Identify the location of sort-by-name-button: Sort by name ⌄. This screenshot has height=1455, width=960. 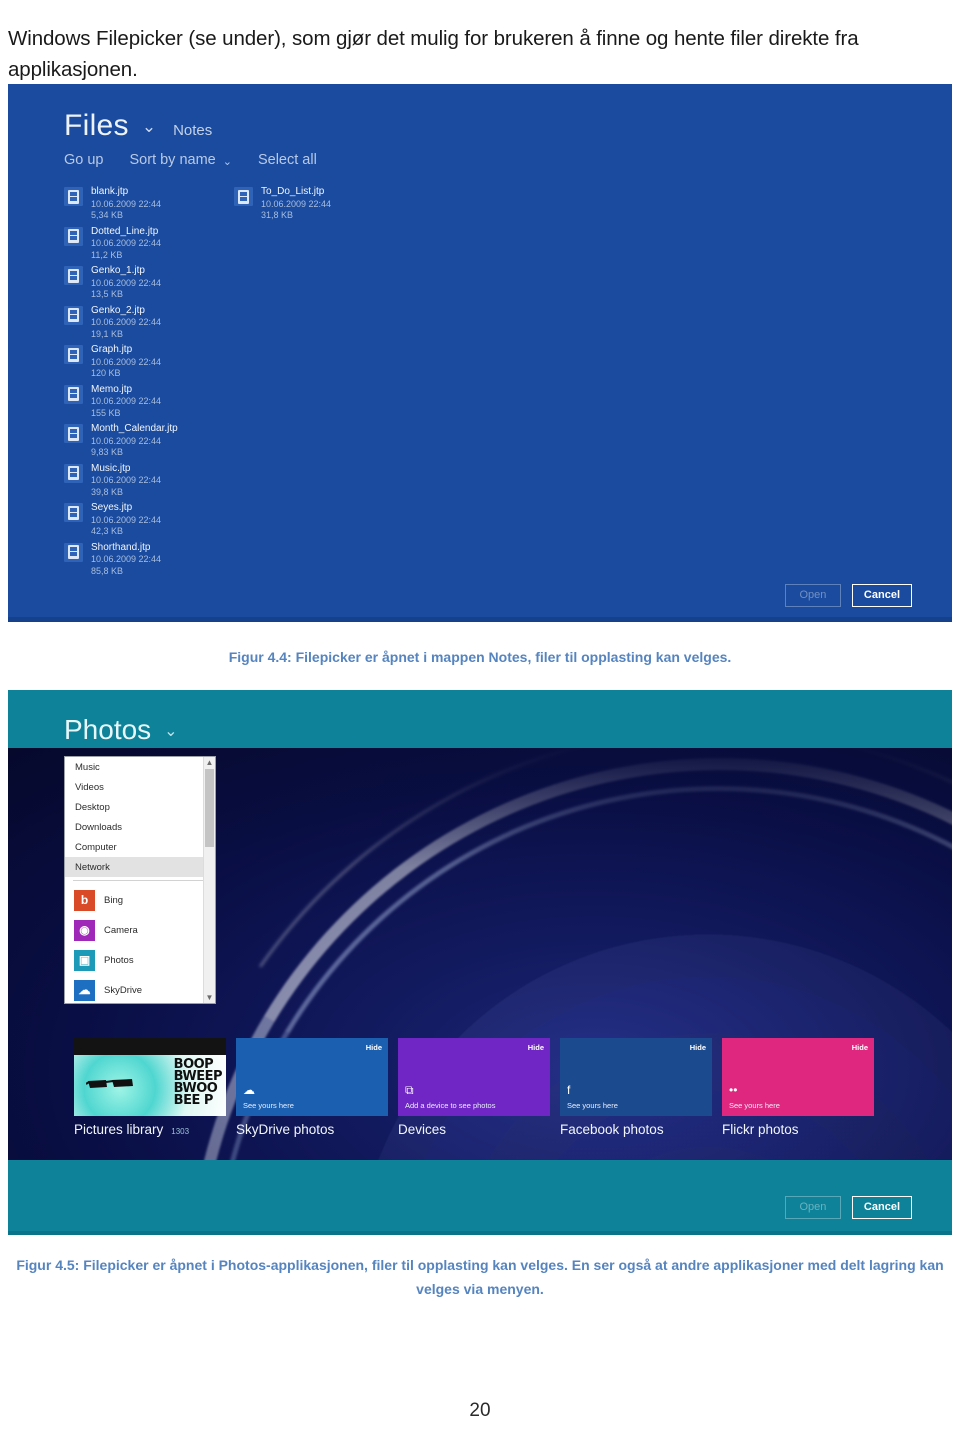
(181, 160).